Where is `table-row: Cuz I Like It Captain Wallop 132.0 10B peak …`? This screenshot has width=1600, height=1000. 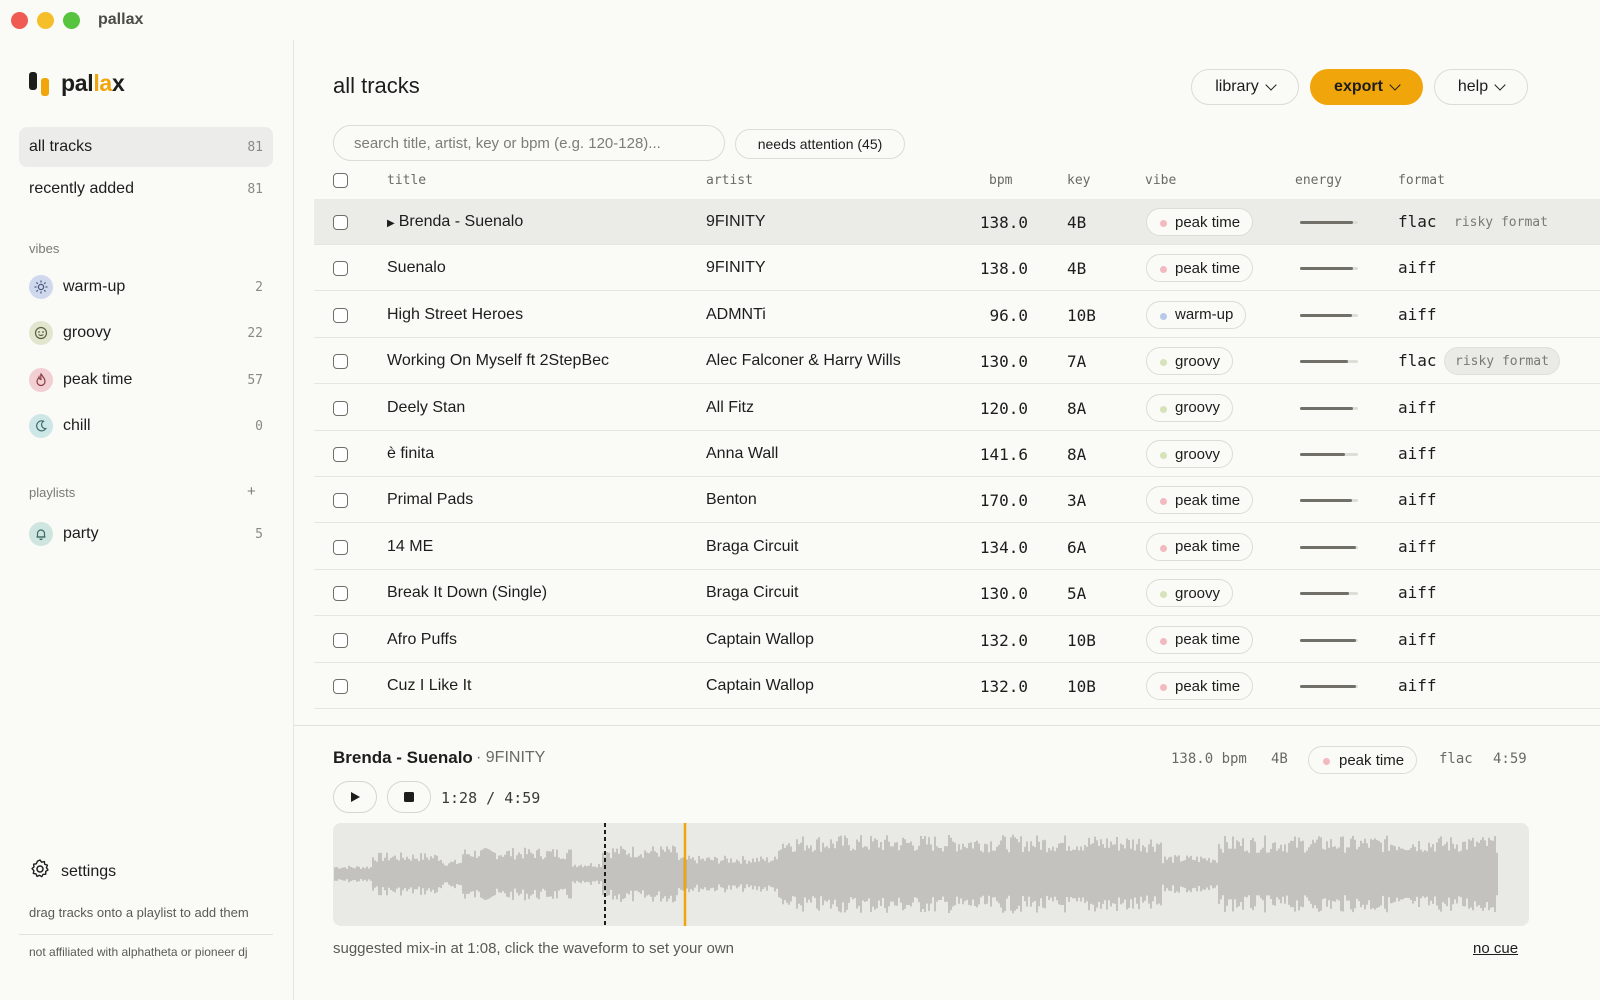
table-row: Cuz I Like It Captain Wallop 132.0 10B peak … is located at coordinates (957, 686).